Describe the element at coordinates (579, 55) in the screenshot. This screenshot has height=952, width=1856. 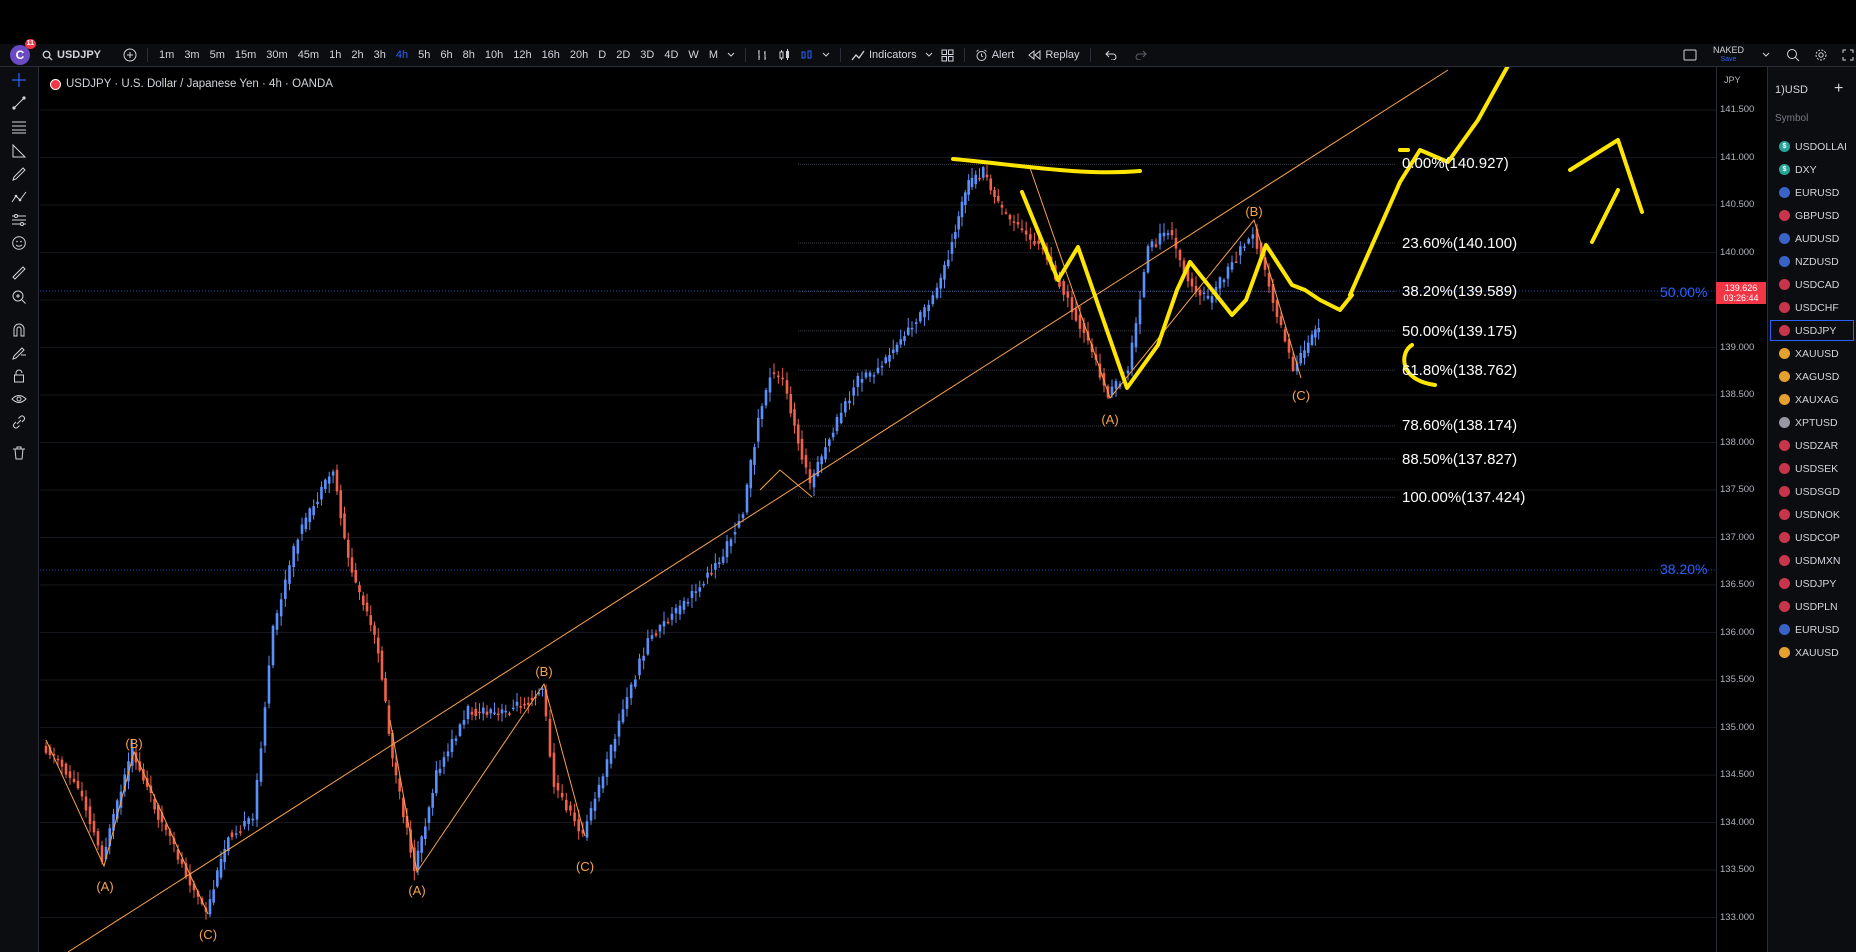
I see `interval-button: 20h` at that location.